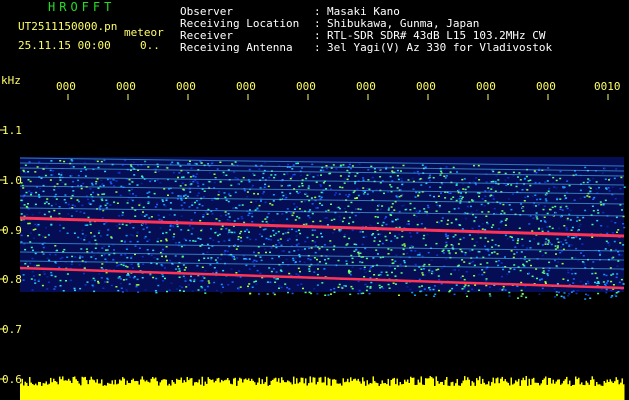  Describe the element at coordinates (322, 388) in the screenshot. I see `amplitude-strip` at that location.